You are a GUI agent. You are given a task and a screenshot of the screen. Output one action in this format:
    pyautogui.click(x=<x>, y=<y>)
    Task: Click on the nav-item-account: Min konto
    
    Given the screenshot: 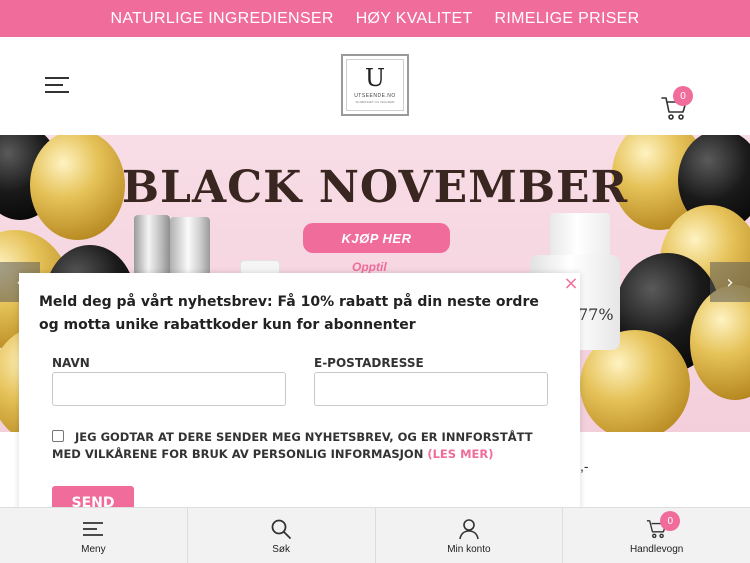 What is the action you would take?
    pyautogui.click(x=470, y=535)
    